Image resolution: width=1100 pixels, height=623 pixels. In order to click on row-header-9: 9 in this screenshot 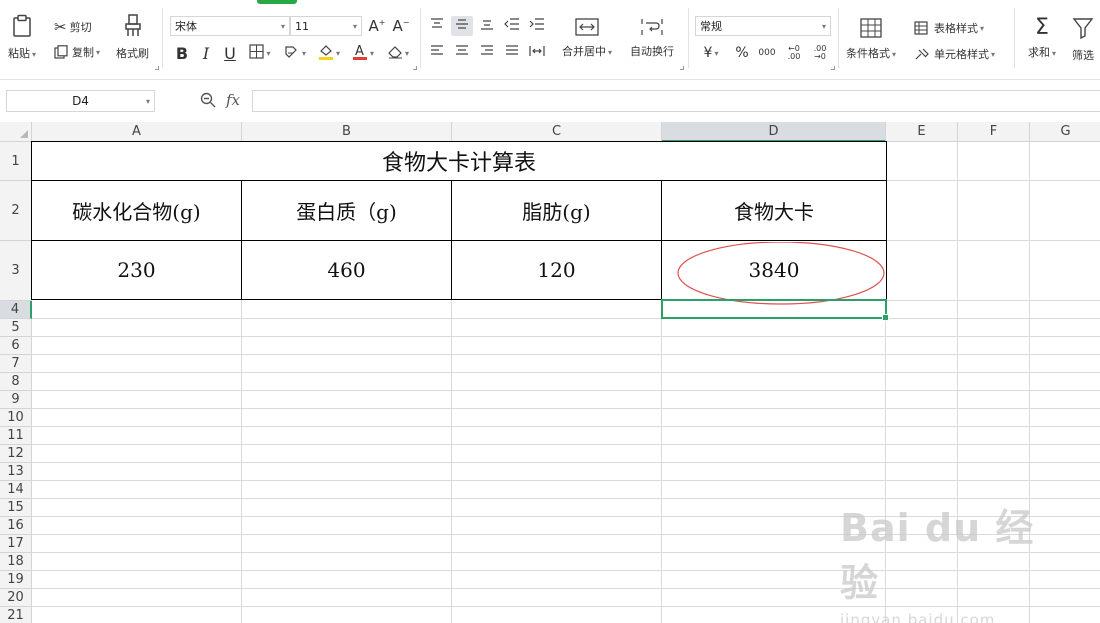, I will do `click(16, 400)`.